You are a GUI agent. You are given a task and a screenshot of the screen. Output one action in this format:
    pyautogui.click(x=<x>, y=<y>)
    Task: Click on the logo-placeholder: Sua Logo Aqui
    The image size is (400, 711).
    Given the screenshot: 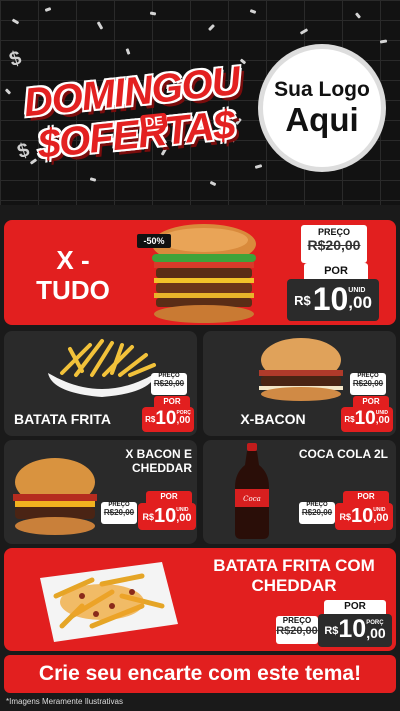 What is the action you would take?
    pyautogui.click(x=322, y=108)
    